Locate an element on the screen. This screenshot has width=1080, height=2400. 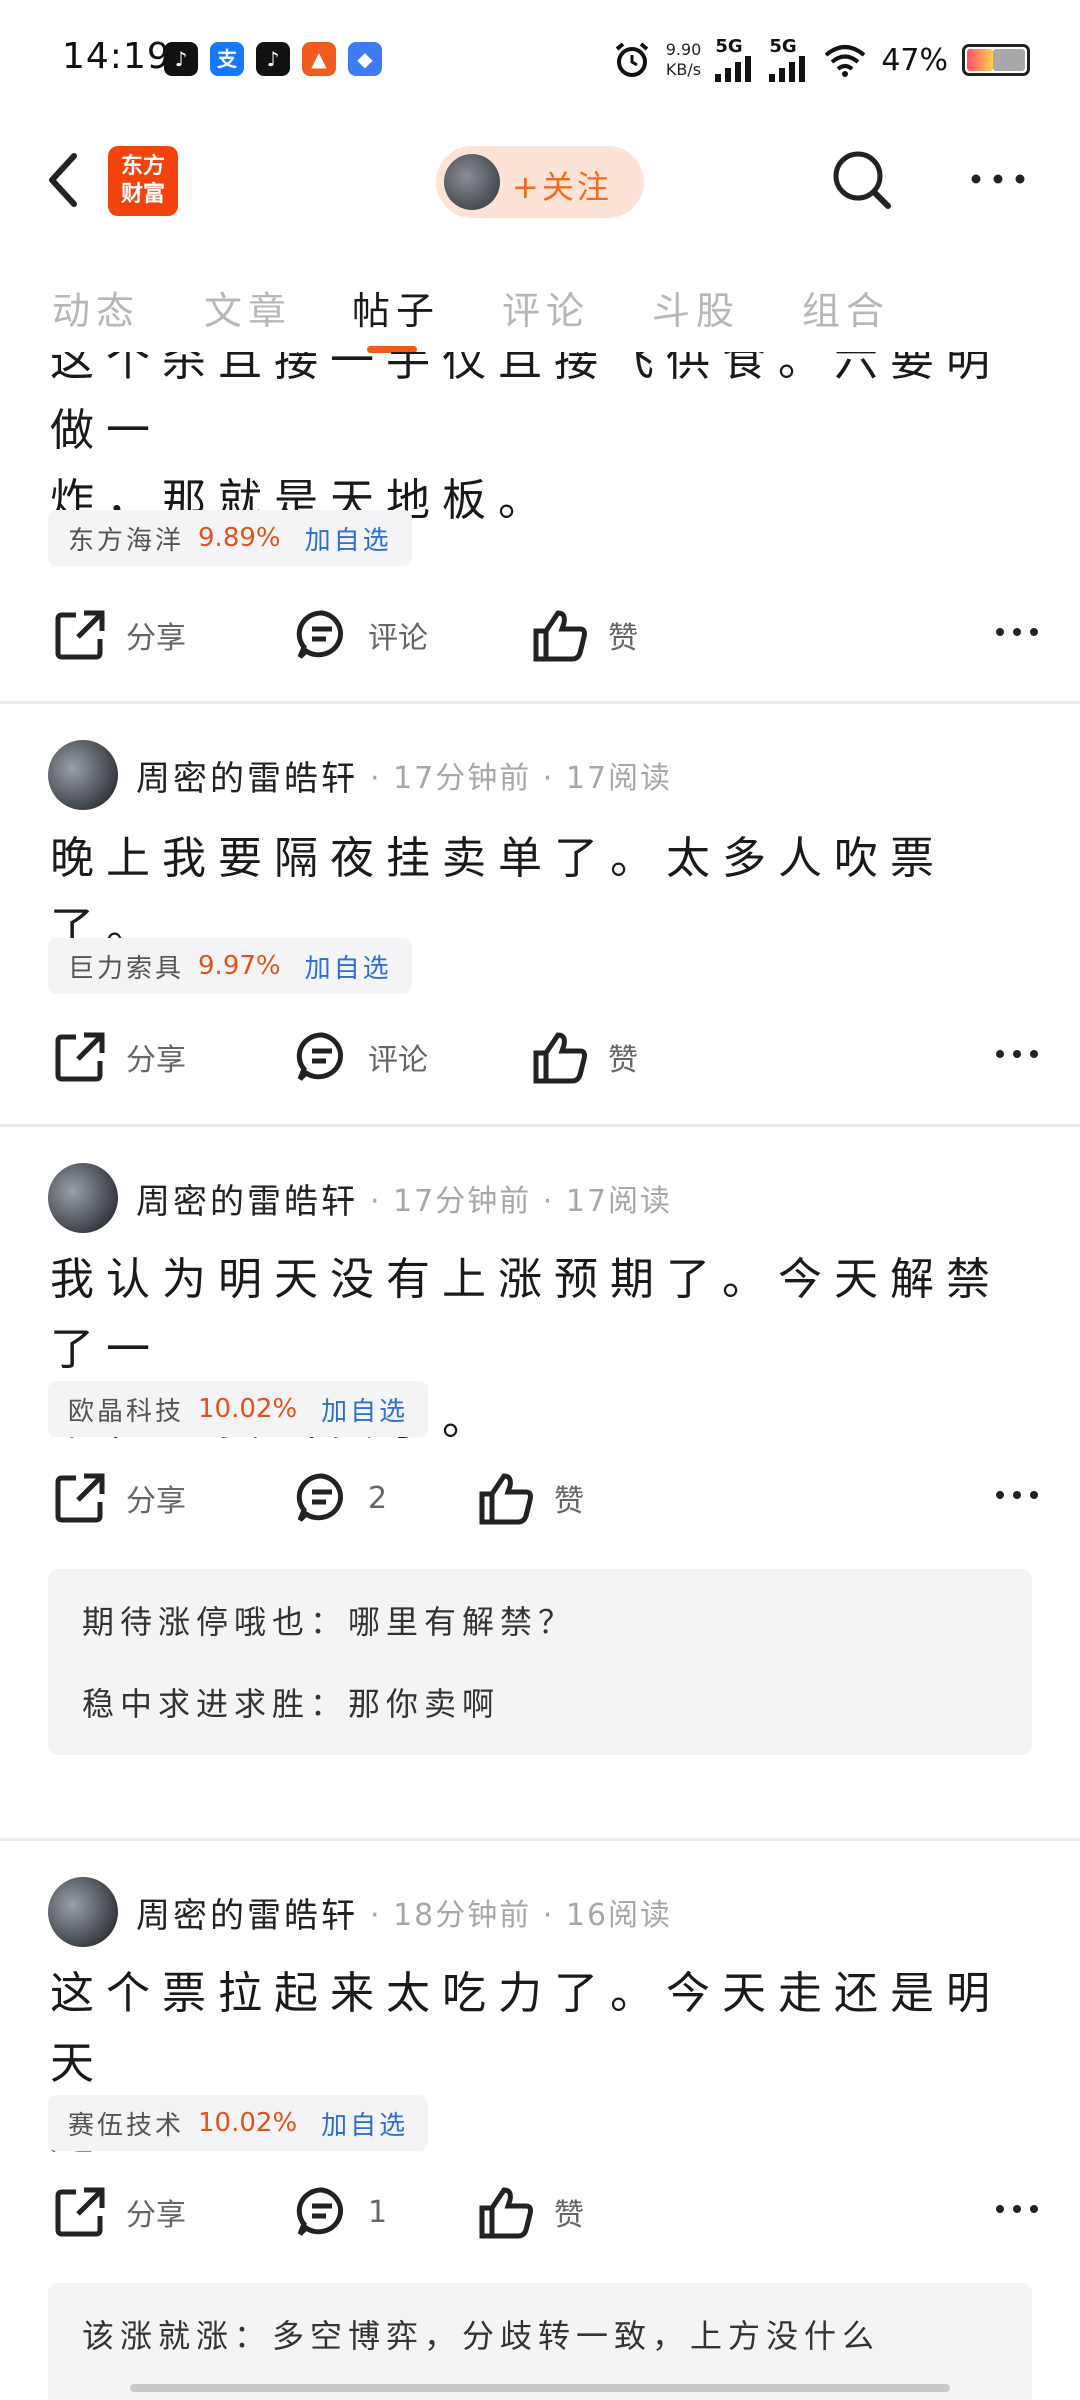
signal-5g-2: 5G is located at coordinates (789, 60).